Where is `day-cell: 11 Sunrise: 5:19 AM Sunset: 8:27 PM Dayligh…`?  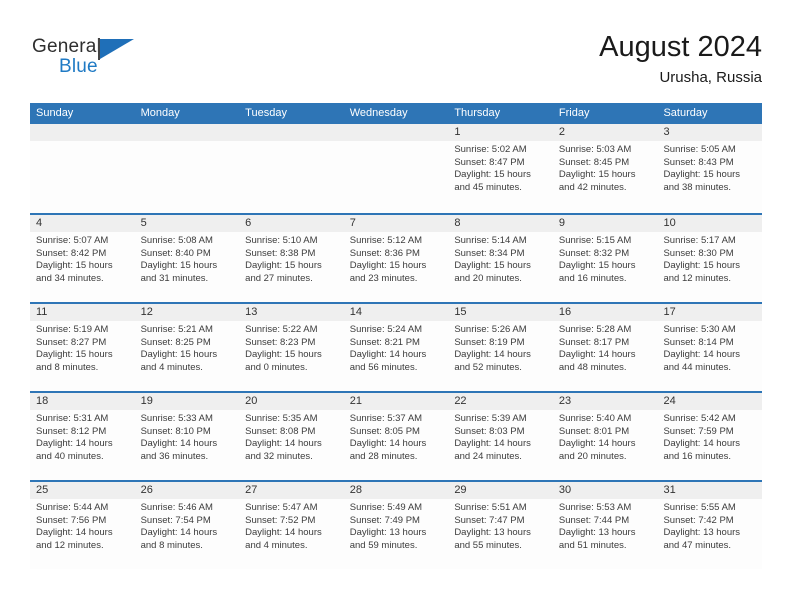
day-cell: 11 Sunrise: 5:19 AM Sunset: 8:27 PM Dayligh… is located at coordinates (82, 347).